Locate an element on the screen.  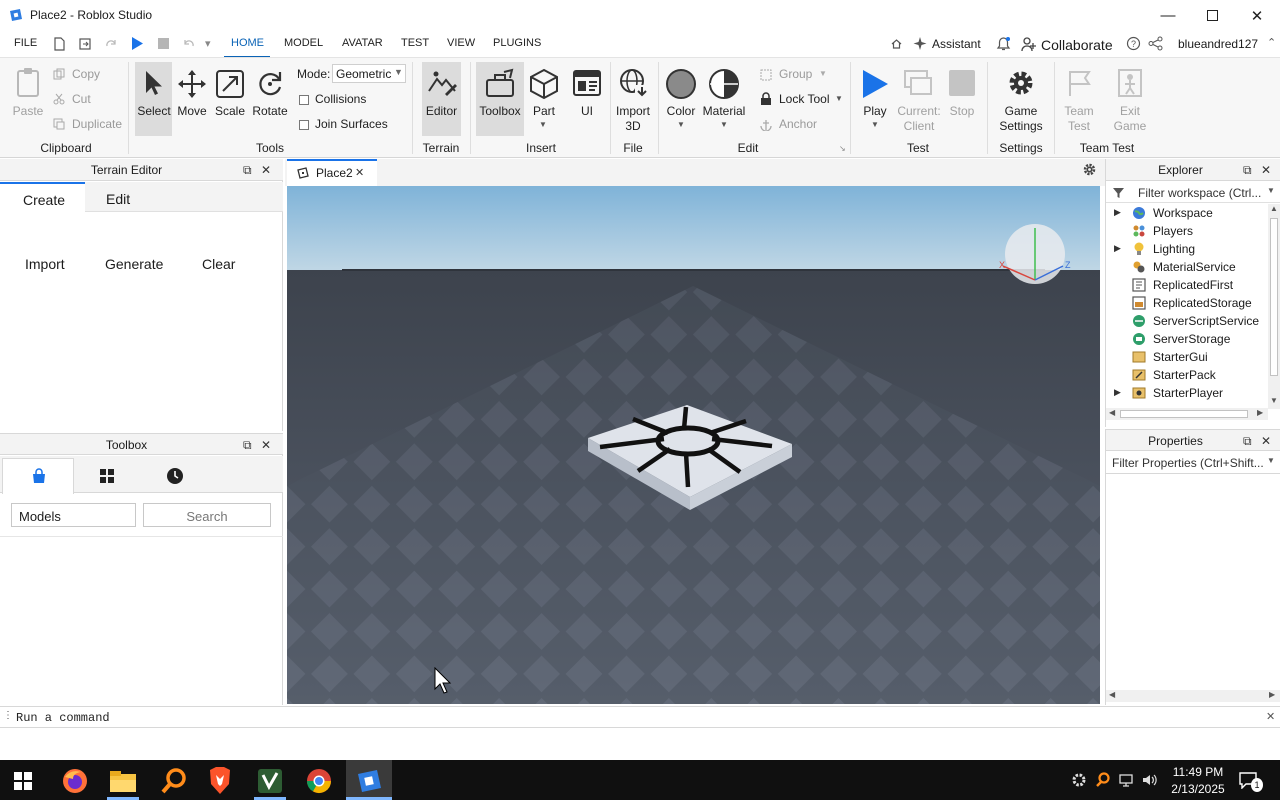
notification-bell-icon is located at coordinates (1003, 44).